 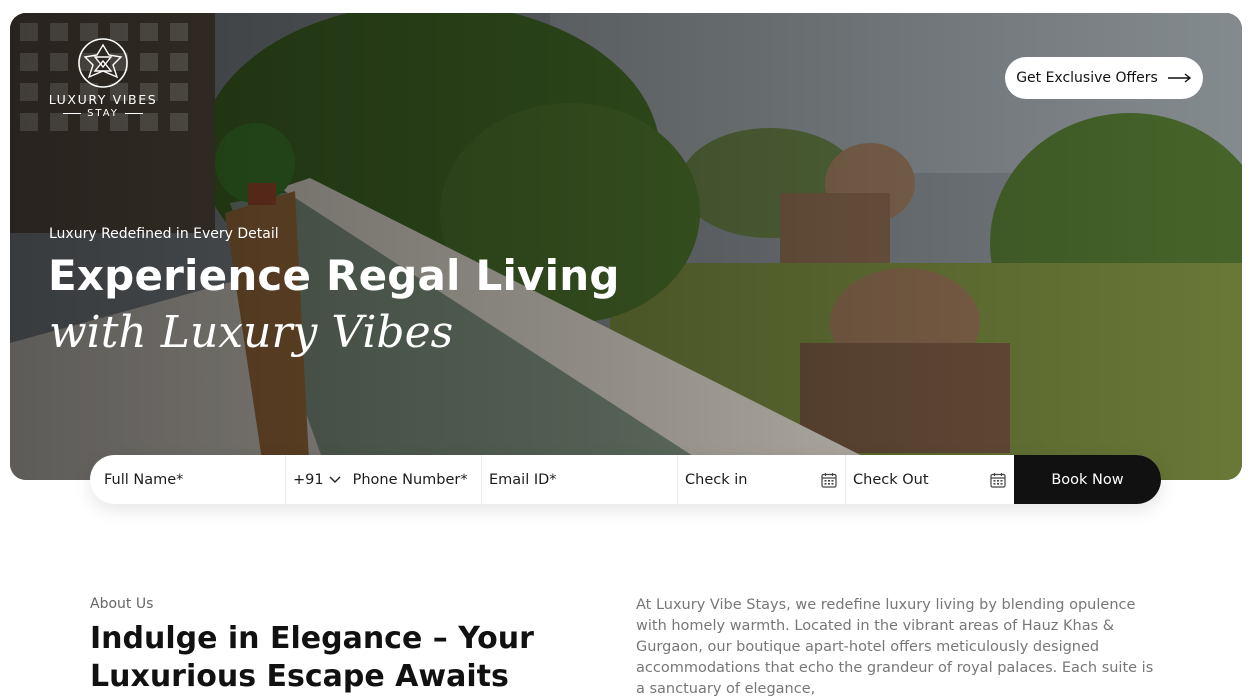 I want to click on logo-emblem-icon, so click(x=103, y=63).